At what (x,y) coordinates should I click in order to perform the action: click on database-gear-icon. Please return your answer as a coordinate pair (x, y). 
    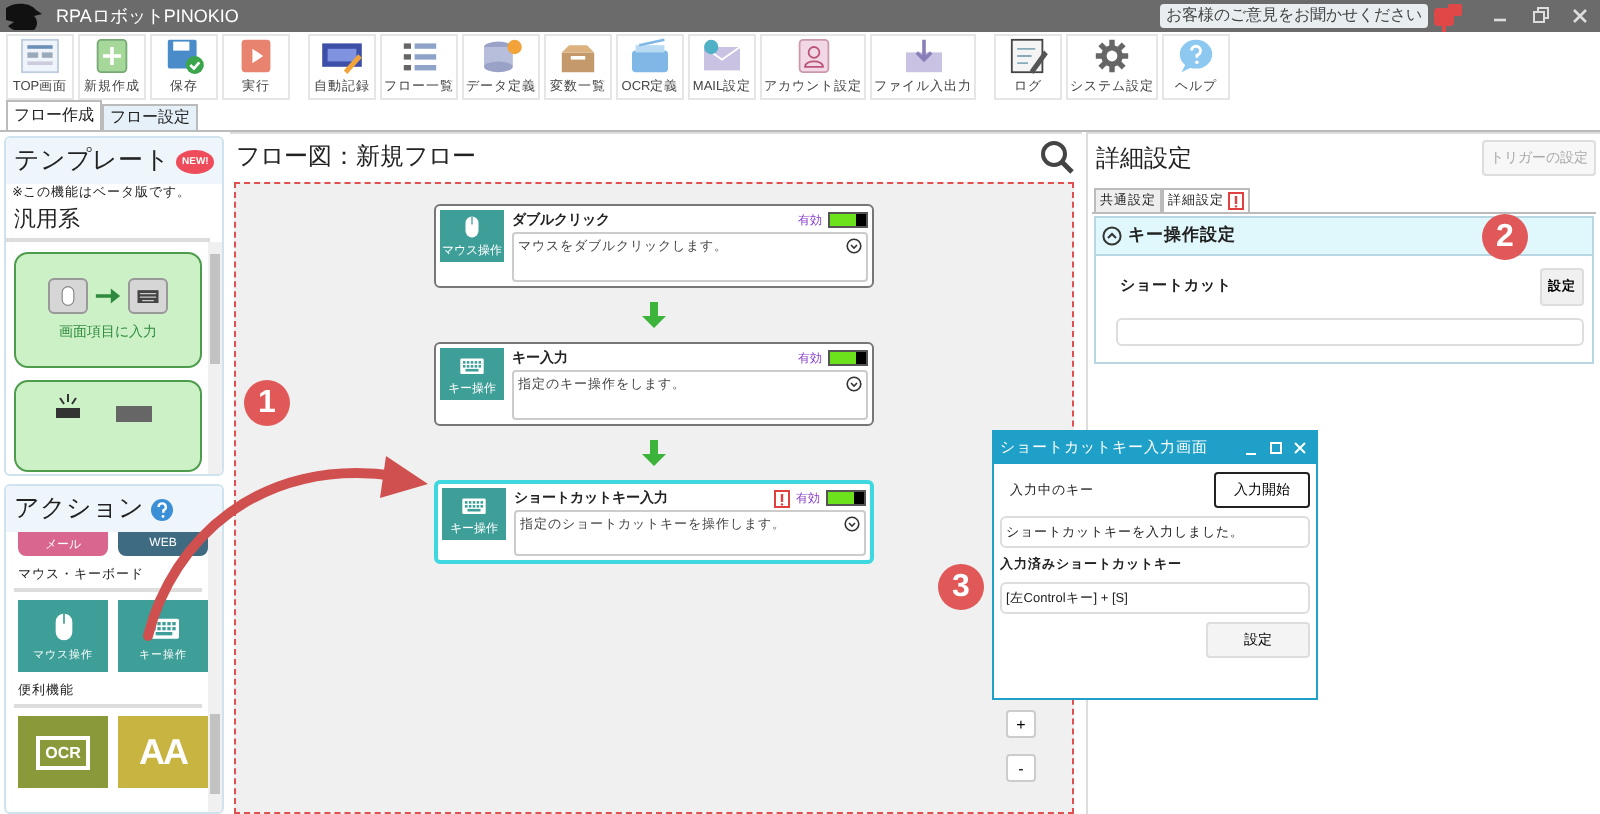
    Looking at the image, I should click on (501, 56).